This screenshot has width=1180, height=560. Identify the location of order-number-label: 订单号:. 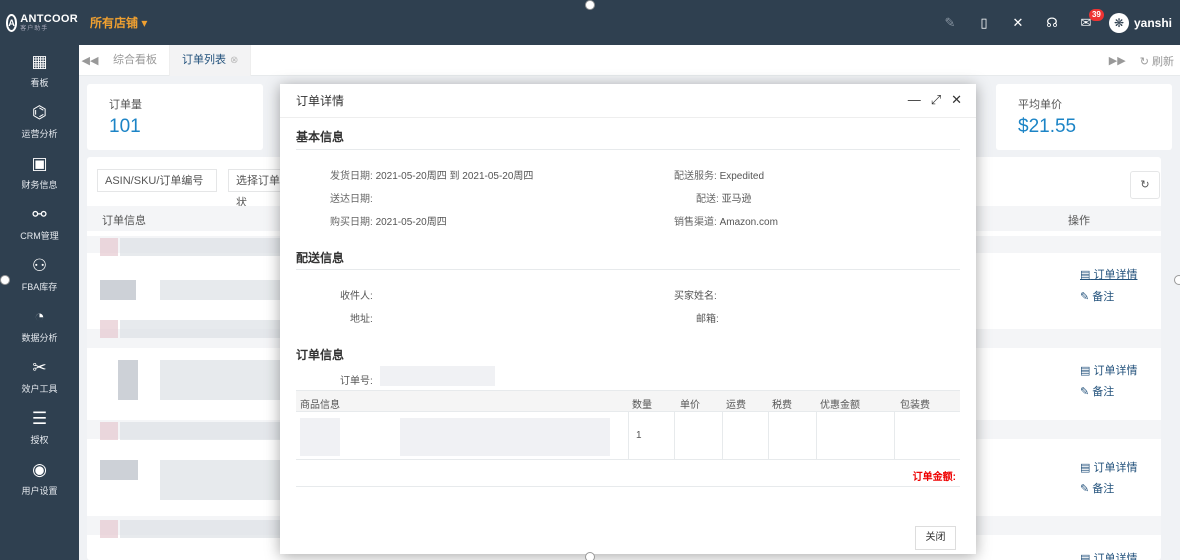
(356, 381).